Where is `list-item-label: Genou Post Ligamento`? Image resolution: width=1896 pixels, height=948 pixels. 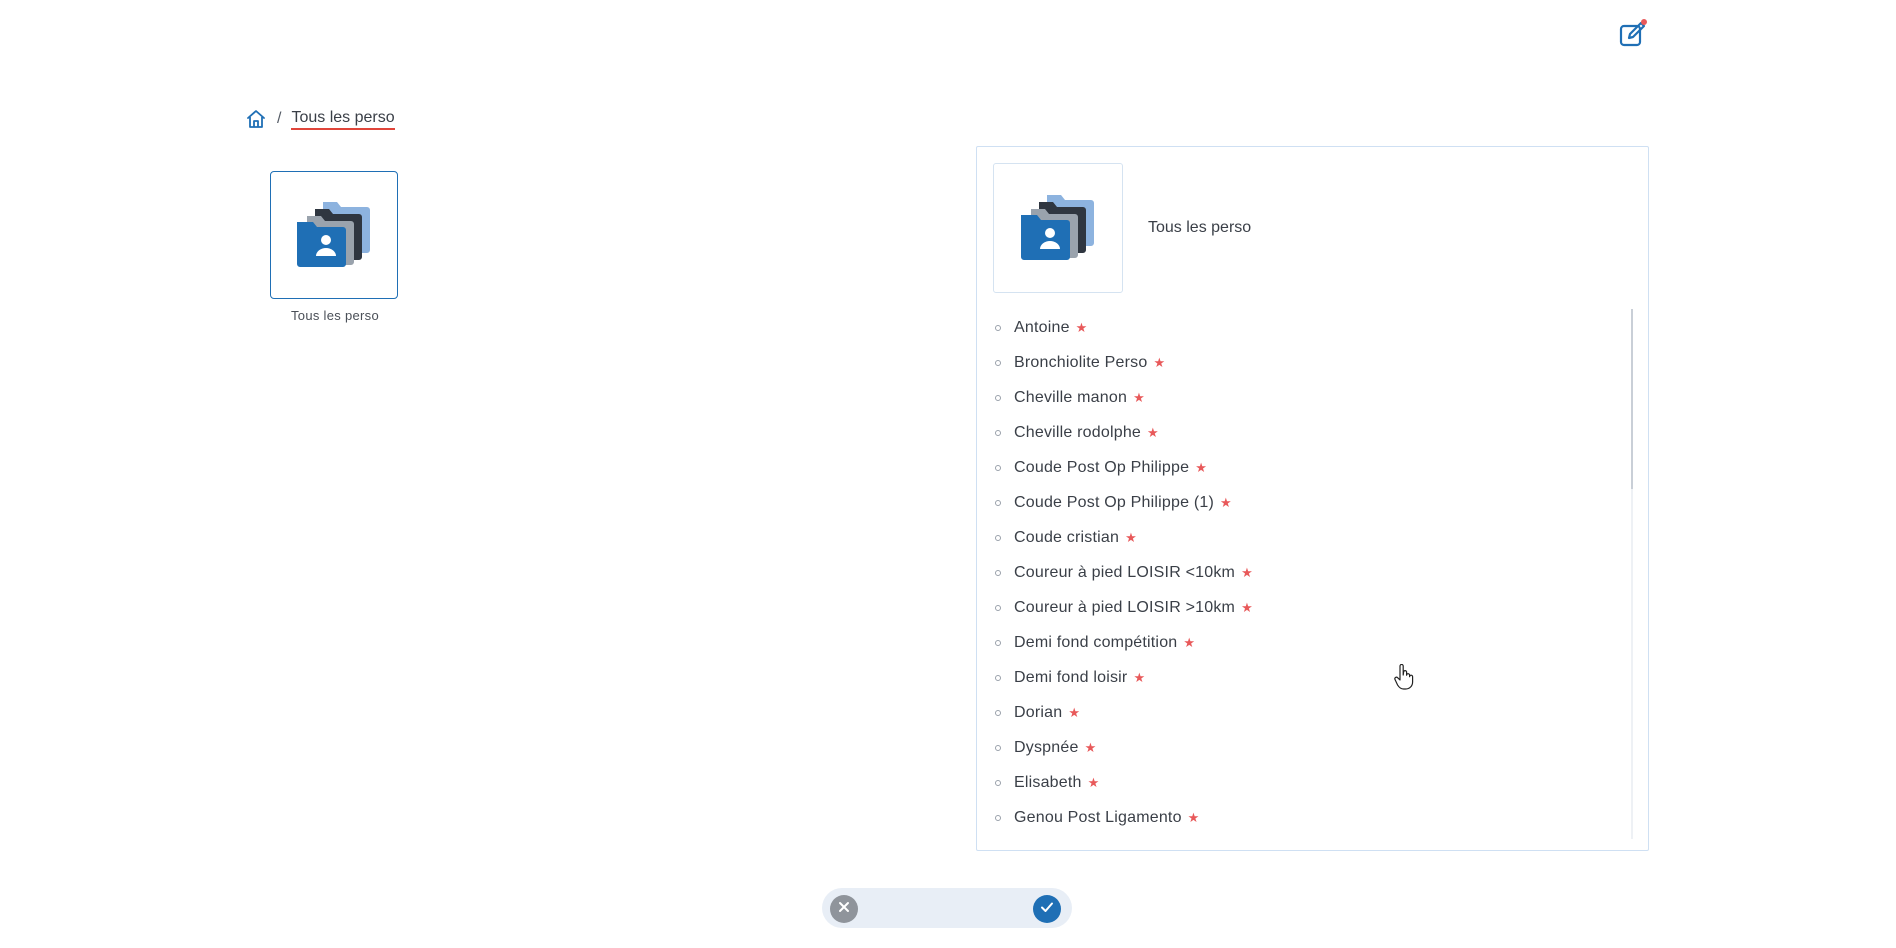 list-item-label: Genou Post Ligamento is located at coordinates (1098, 817).